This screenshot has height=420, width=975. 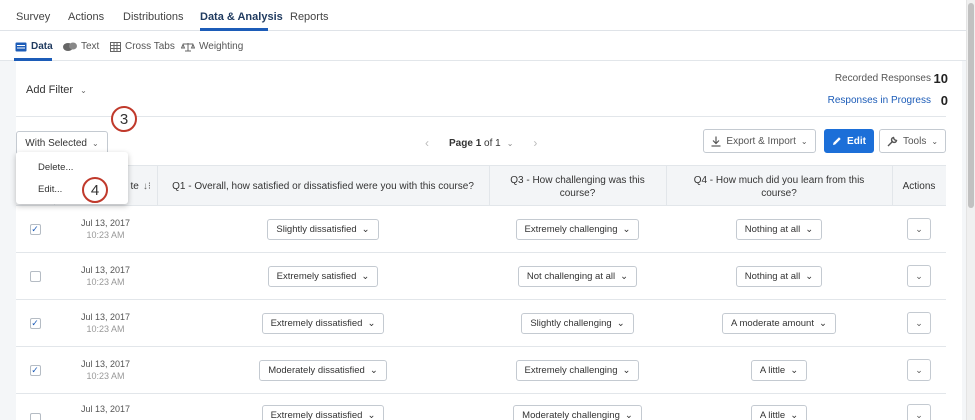 I want to click on text-icon, so click(x=70, y=46).